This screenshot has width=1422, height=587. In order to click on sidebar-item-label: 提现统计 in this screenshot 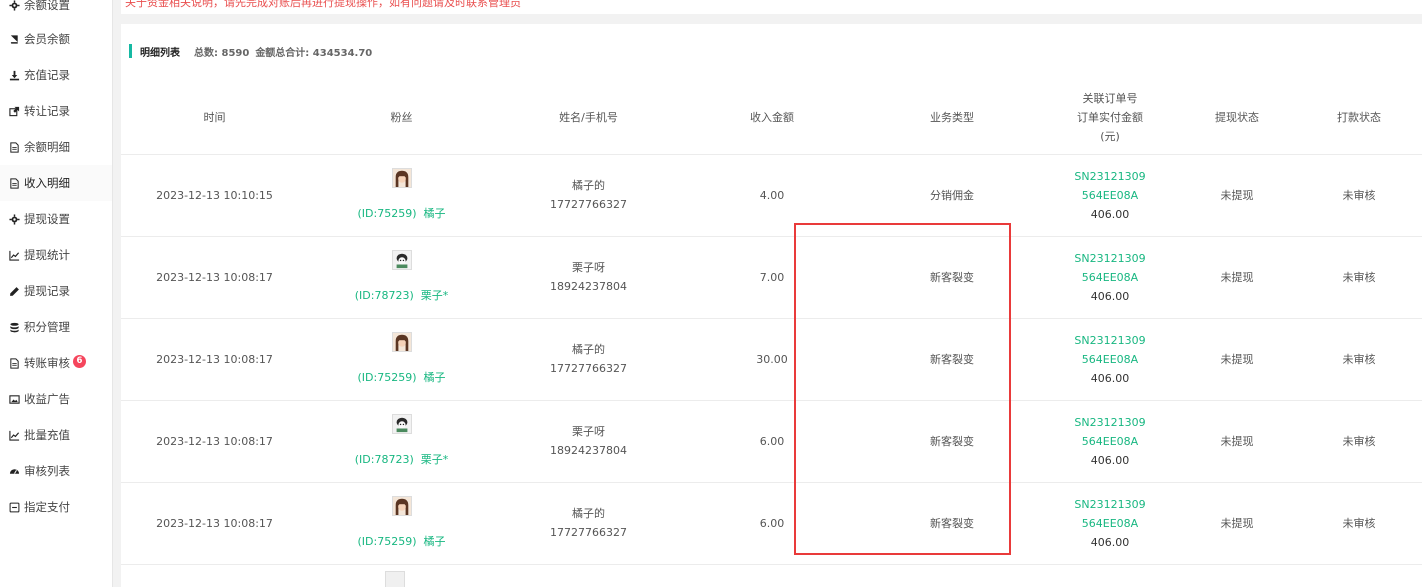, I will do `click(47, 255)`.